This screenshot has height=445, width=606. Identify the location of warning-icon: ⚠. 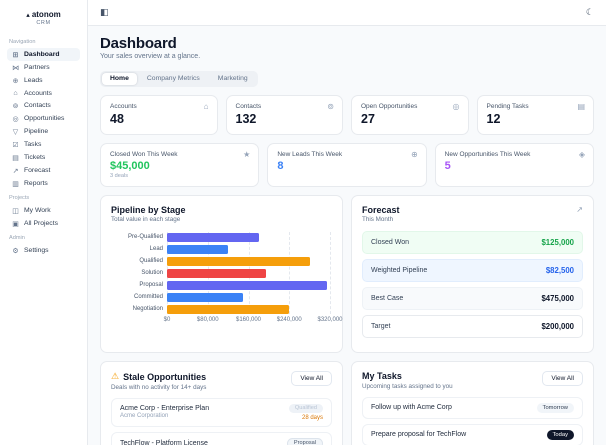
(115, 376).